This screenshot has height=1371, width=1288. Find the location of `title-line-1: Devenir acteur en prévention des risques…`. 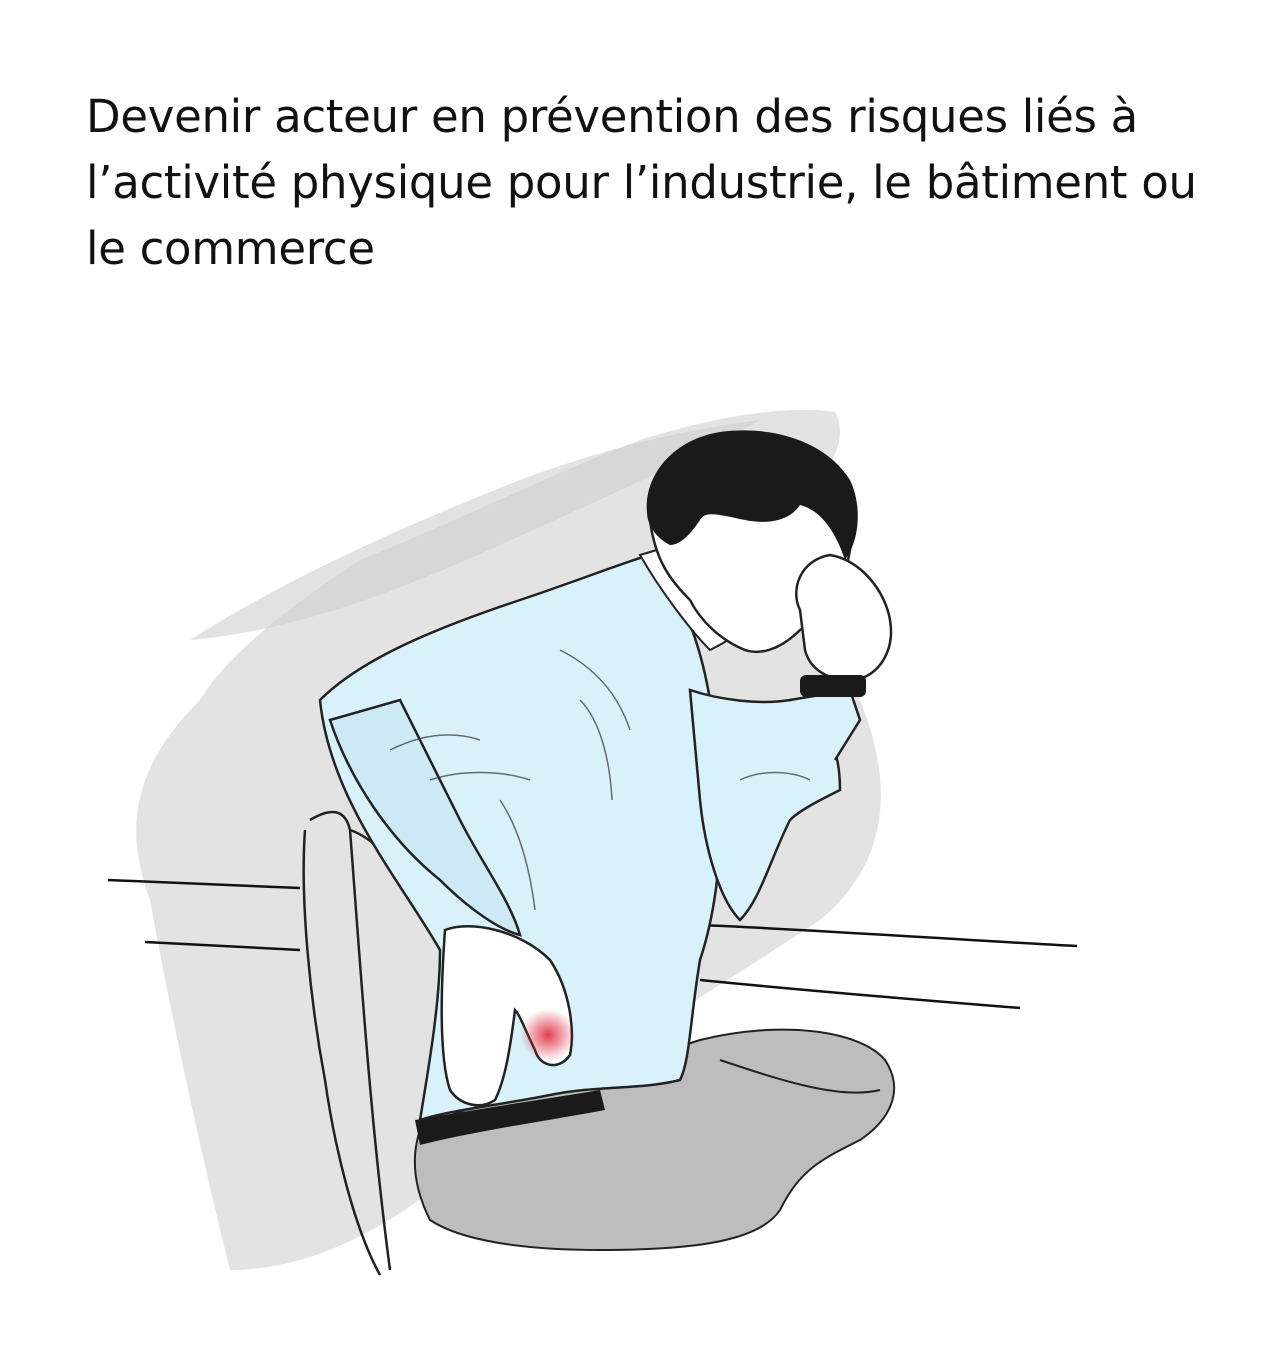

title-line-1: Devenir acteur en prévention des risques… is located at coordinates (612, 116).